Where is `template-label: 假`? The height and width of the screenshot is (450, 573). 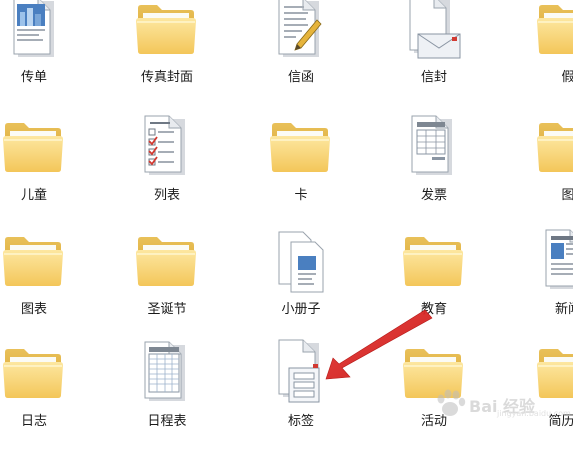 template-label: 假 is located at coordinates (567, 77).